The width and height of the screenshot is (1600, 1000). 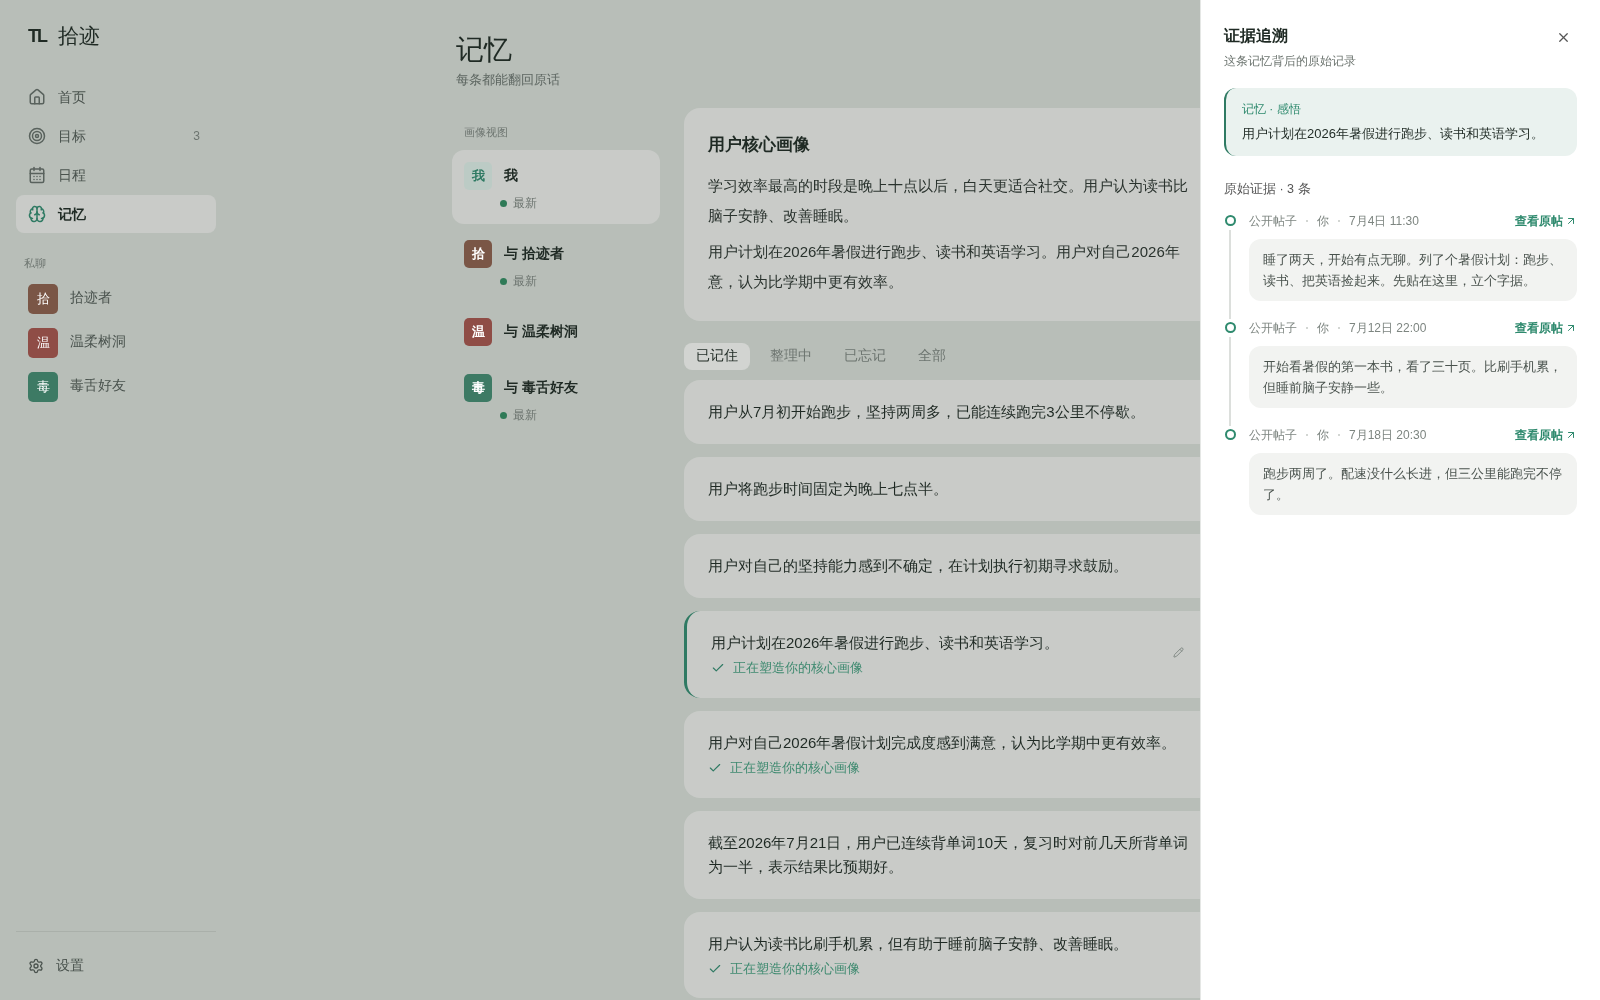 What do you see at coordinates (1388, 329) in the screenshot?
I see `post-time: 7月12日 22:00` at bounding box center [1388, 329].